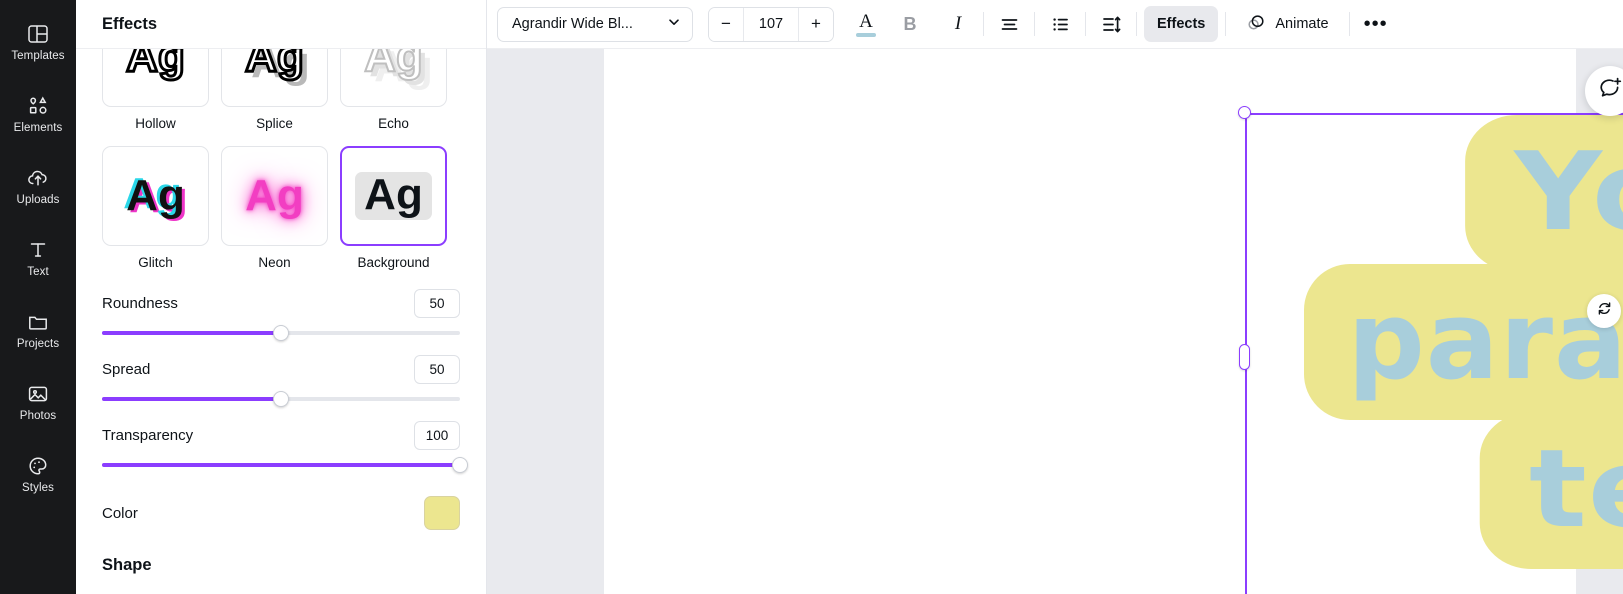 Image resolution: width=1623 pixels, height=594 pixels. Describe the element at coordinates (38, 34) in the screenshot. I see `templates-icon` at that location.